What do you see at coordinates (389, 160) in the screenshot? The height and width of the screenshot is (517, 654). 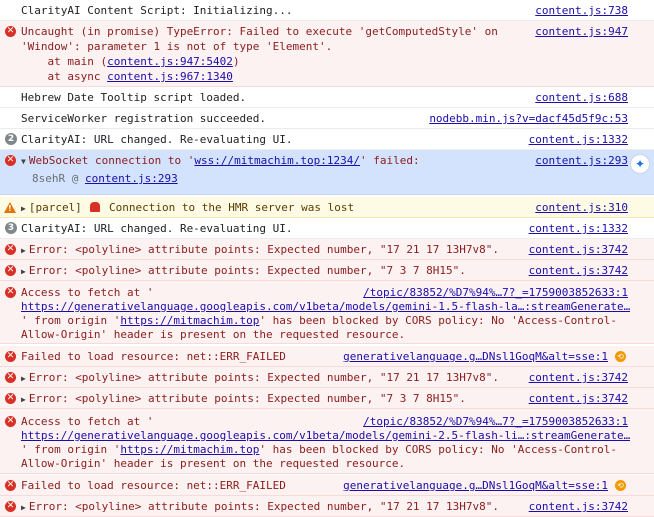 I see `message-suffix: ' failed:` at bounding box center [389, 160].